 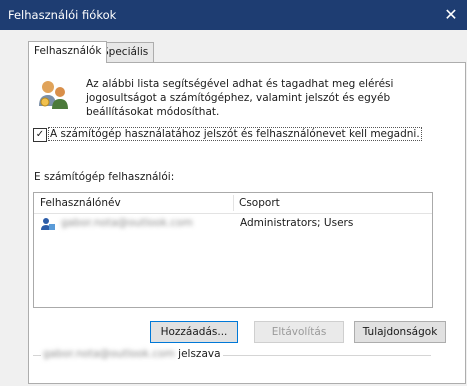 I want to click on column-separator, so click(x=233, y=203).